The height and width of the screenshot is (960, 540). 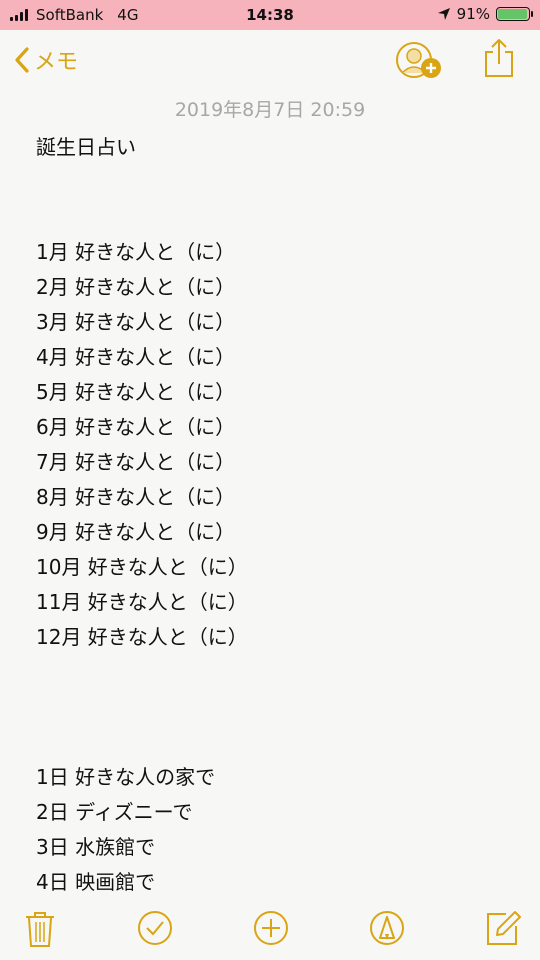 What do you see at coordinates (136, 392) in the screenshot?
I see `month-line: 5月 好きな人と（に）` at bounding box center [136, 392].